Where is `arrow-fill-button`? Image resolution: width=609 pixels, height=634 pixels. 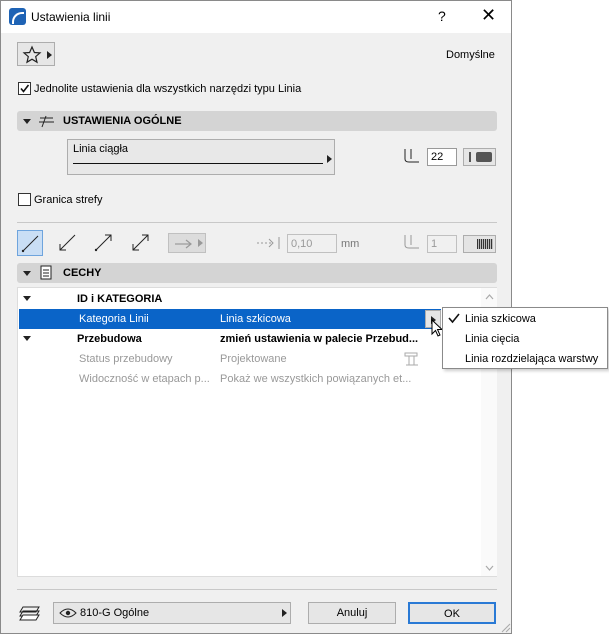 arrow-fill-button is located at coordinates (479, 244).